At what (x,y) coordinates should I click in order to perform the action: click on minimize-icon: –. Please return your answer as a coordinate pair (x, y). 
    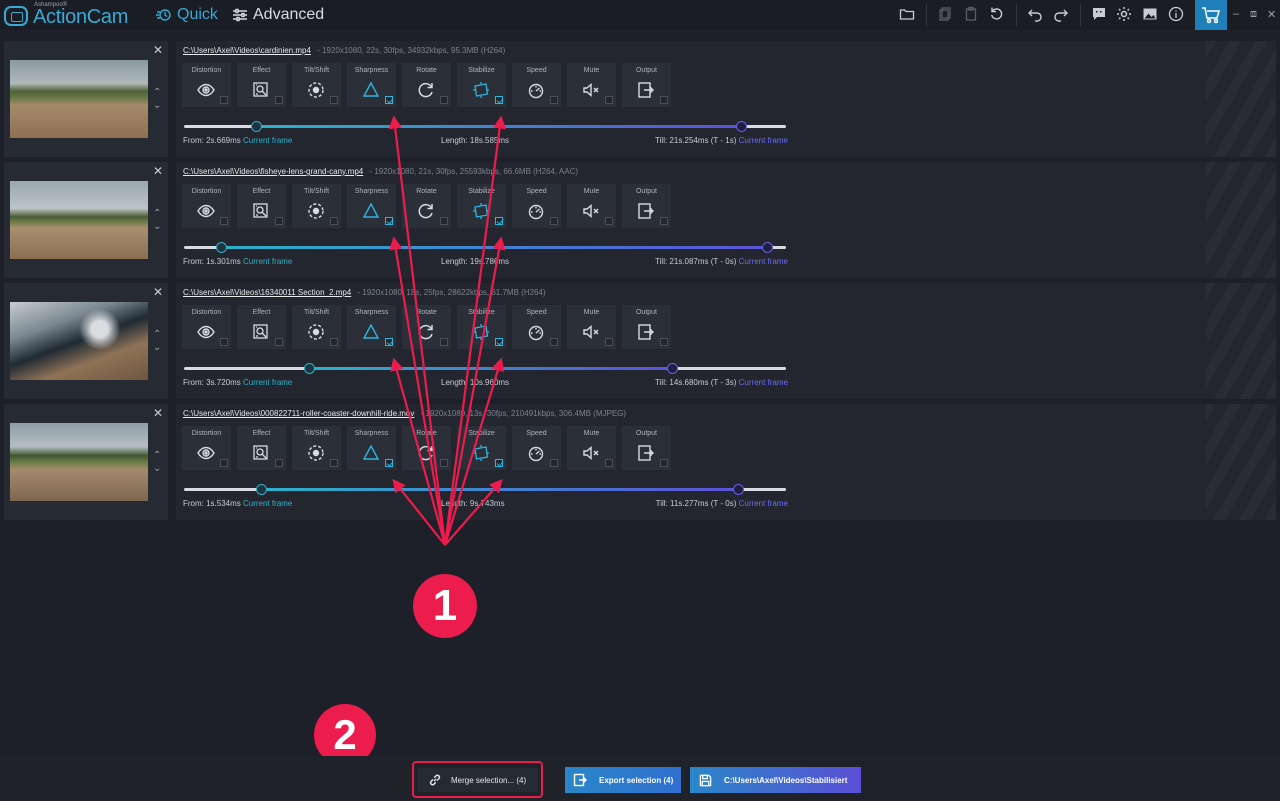
    Looking at the image, I should click on (1236, 14).